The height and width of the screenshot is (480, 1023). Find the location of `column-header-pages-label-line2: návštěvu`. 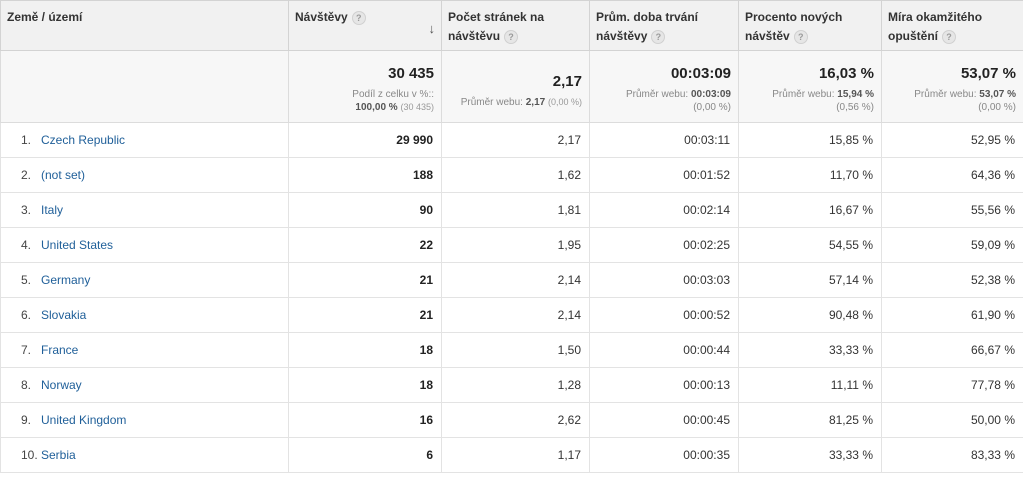

column-header-pages-label-line2: návštěvu is located at coordinates (474, 36).